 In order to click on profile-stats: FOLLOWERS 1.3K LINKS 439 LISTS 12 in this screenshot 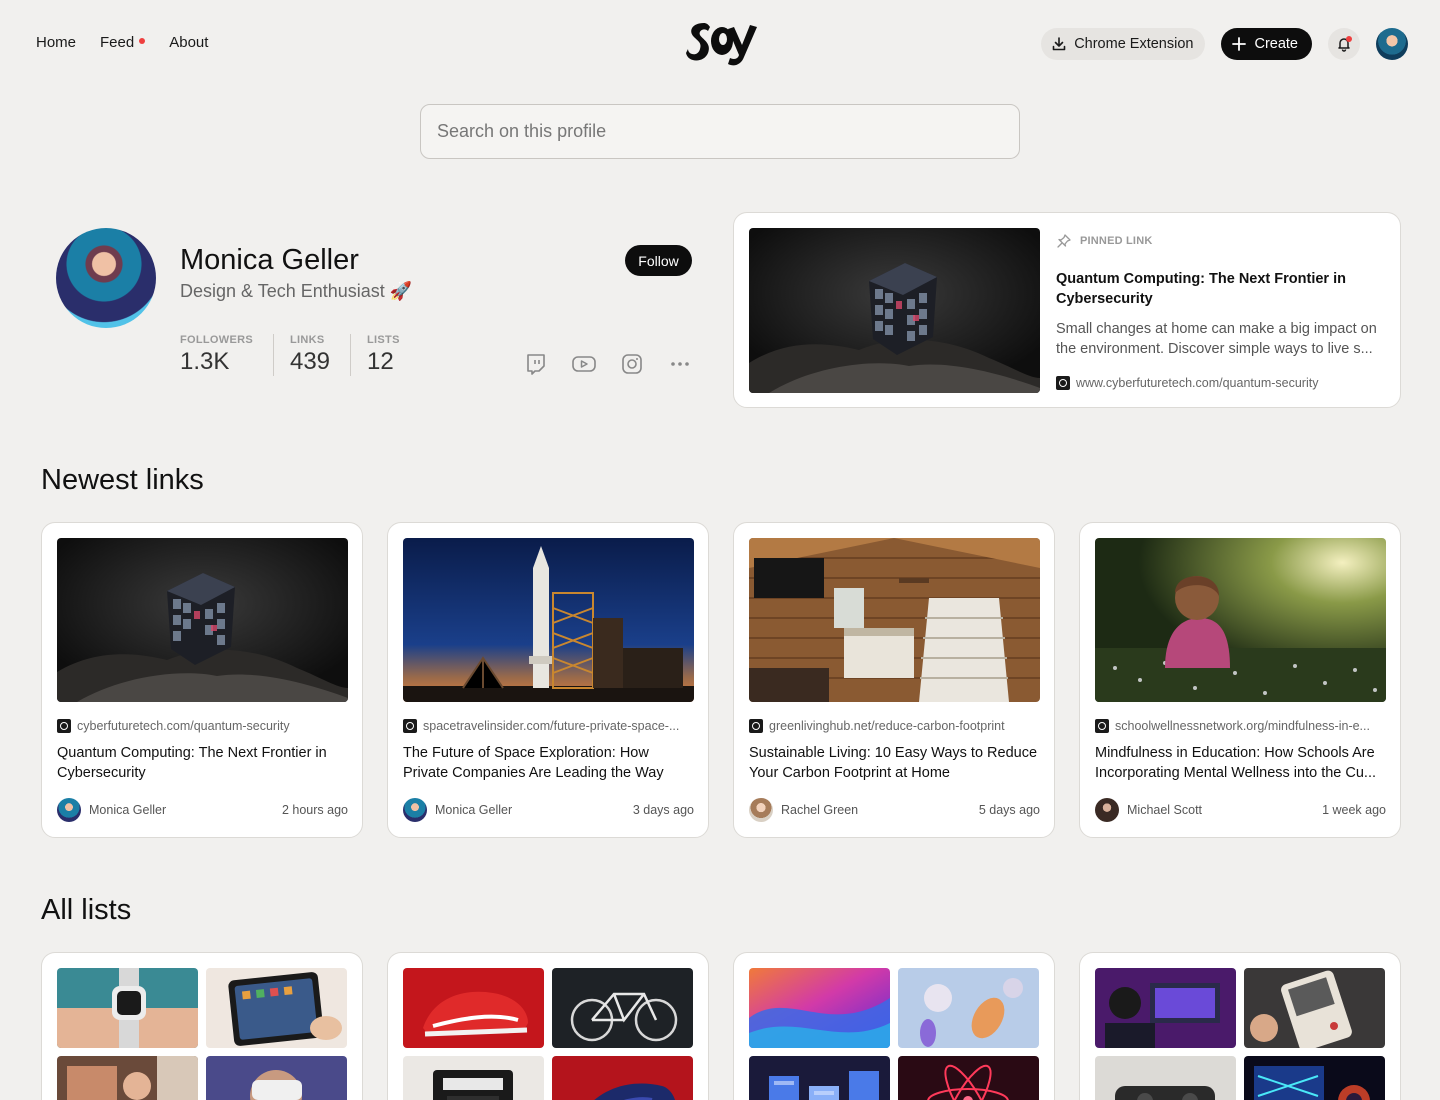, I will do `click(300, 355)`.